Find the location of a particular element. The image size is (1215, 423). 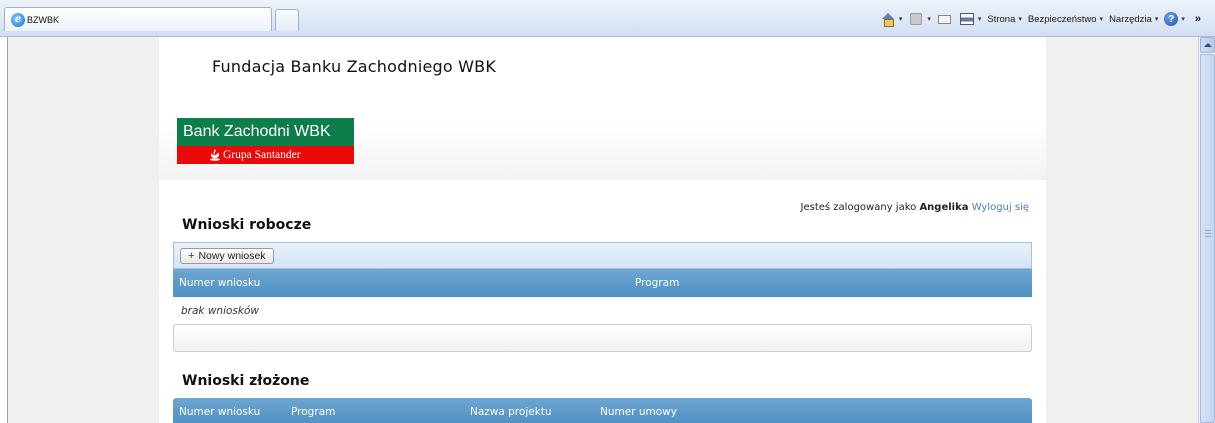

col-agreement-number: Numer umowy is located at coordinates (638, 412).